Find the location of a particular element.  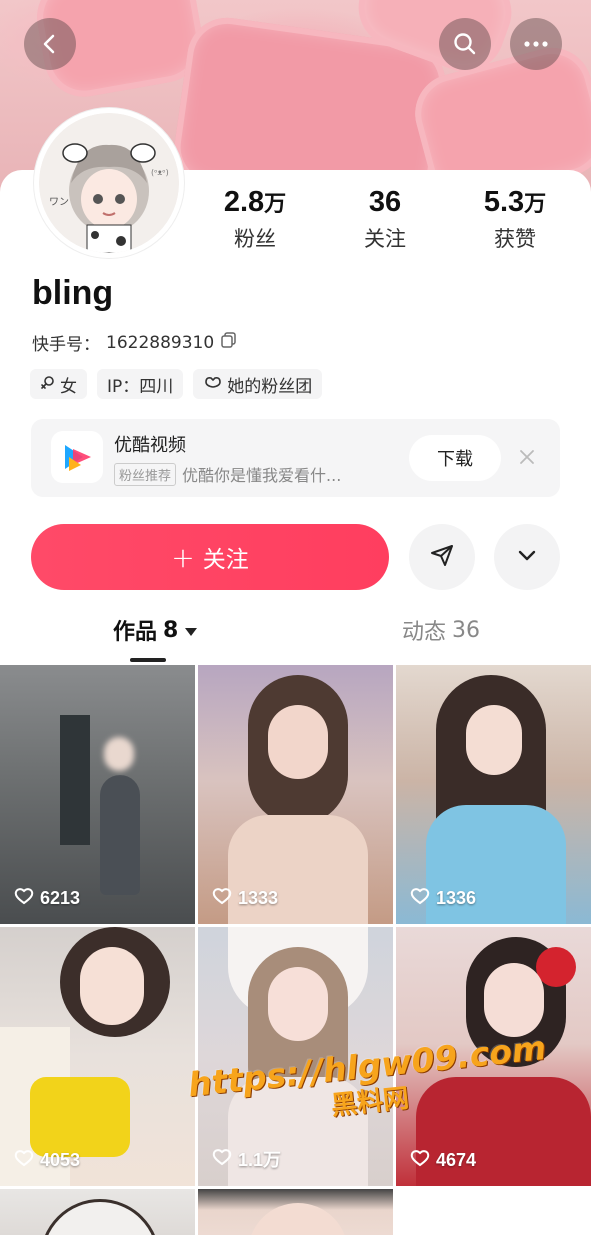

caret-down-icon is located at coordinates (191, 630).